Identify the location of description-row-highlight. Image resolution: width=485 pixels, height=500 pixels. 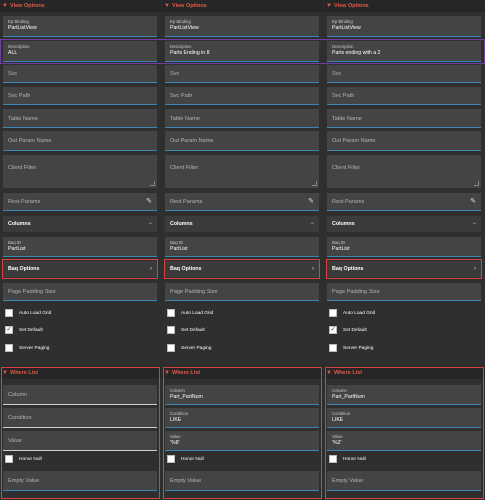
(242, 51).